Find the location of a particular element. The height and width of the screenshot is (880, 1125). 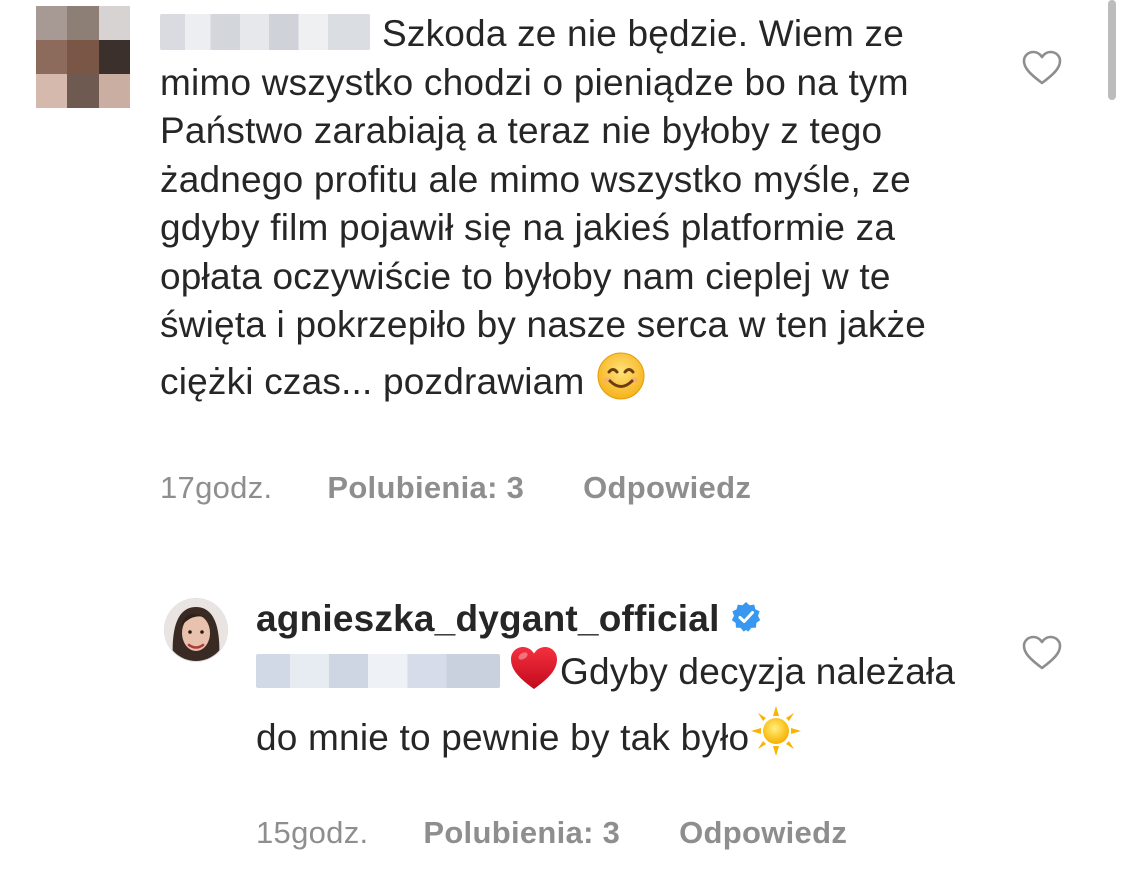

sun-icon is located at coordinates (776, 737).